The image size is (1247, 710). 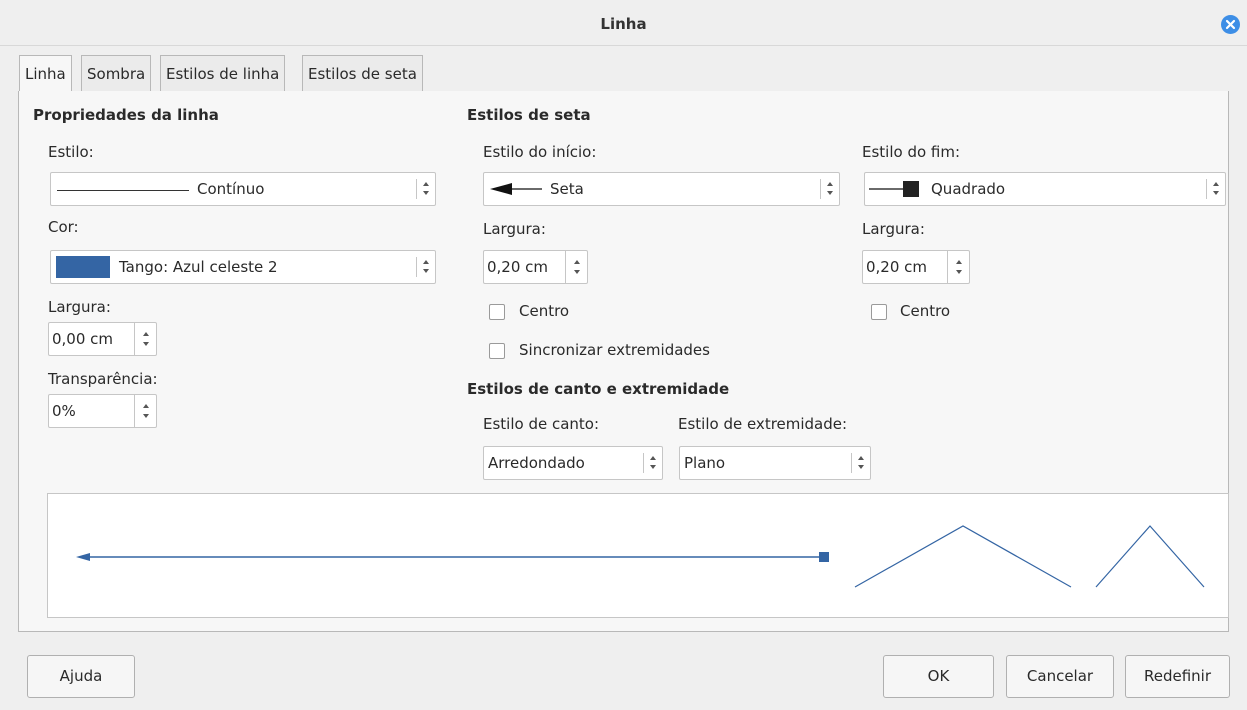 I want to click on solid-line-preview-icon, so click(x=123, y=190).